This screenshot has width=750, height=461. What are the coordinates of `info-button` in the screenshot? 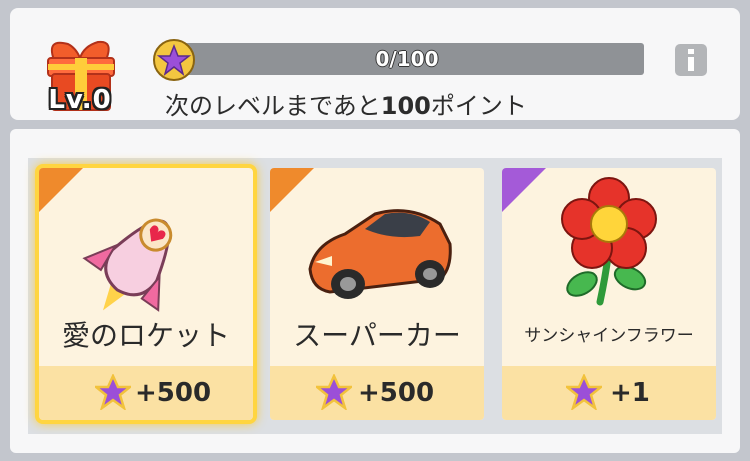 It's located at (691, 60).